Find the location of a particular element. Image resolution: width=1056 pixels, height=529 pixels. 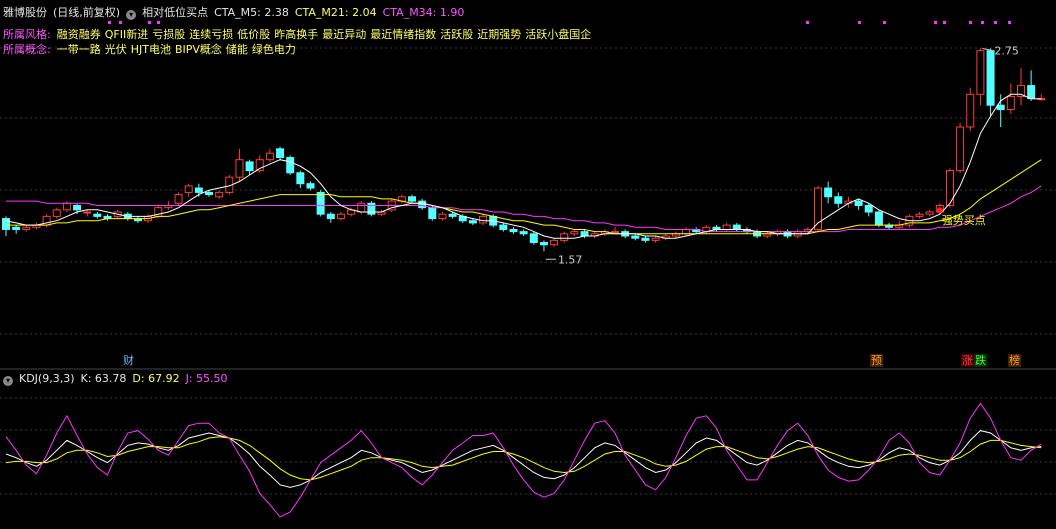

concept-tag-2: HJT电池 is located at coordinates (151, 49).